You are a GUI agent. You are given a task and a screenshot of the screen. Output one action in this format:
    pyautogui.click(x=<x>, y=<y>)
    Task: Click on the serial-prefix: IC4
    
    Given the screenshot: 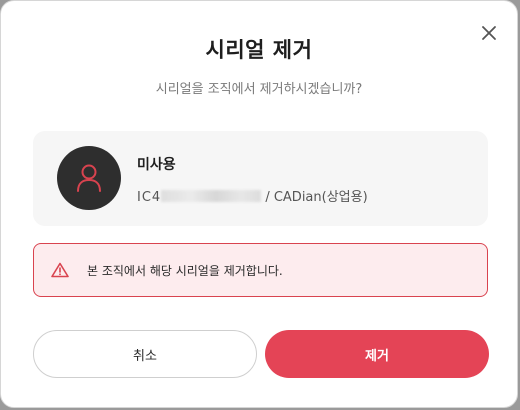 What is the action you would take?
    pyautogui.click(x=149, y=197)
    